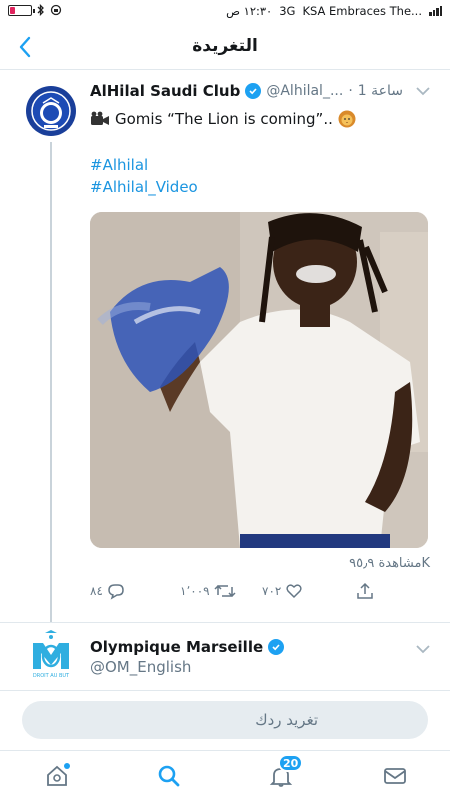 The width and height of the screenshot is (450, 800). What do you see at coordinates (119, 165) in the screenshot?
I see `hashtag-link: #Alhilal` at bounding box center [119, 165].